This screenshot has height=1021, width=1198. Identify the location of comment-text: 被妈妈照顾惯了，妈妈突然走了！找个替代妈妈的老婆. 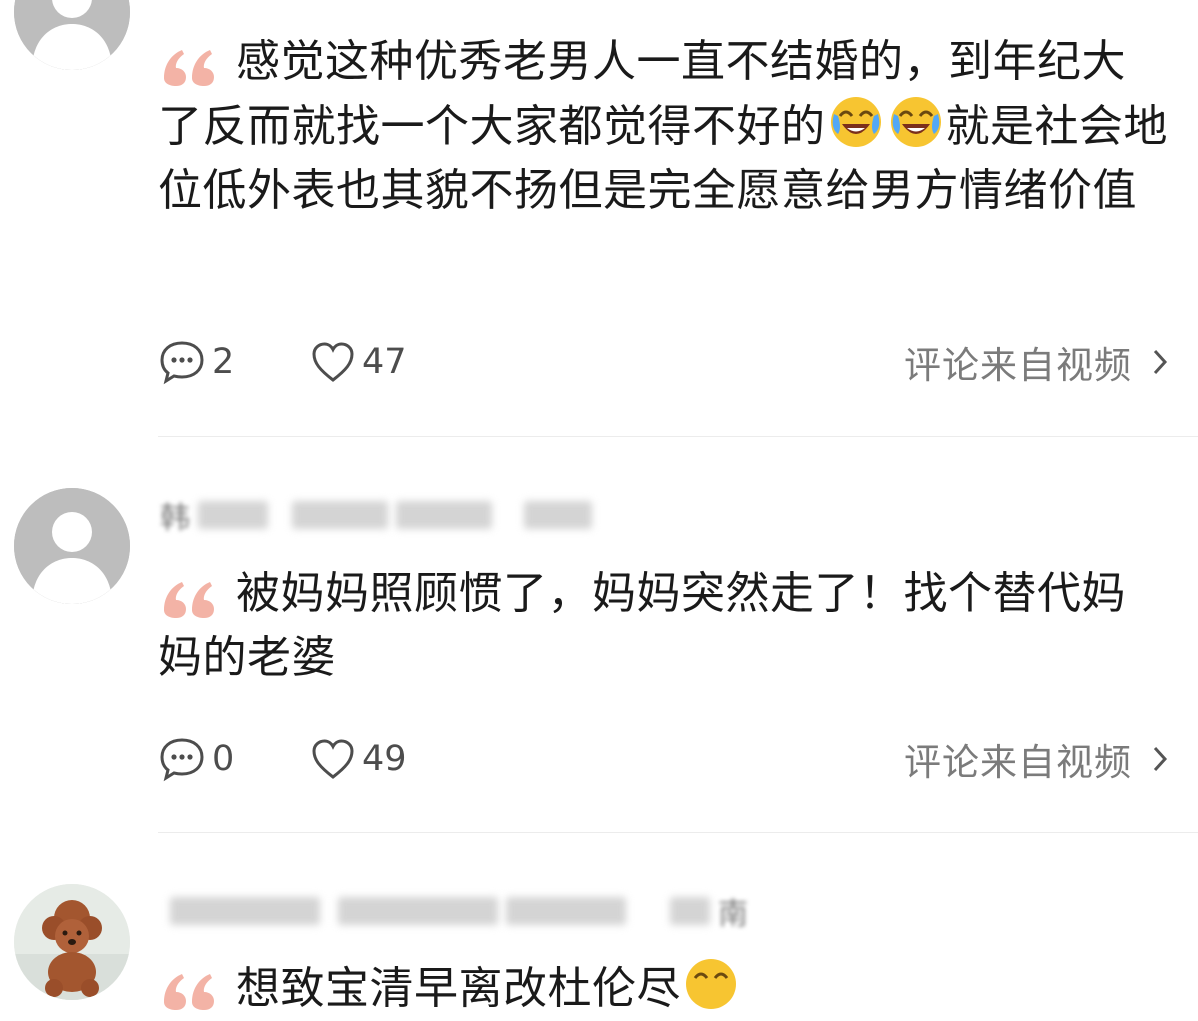
(642, 625).